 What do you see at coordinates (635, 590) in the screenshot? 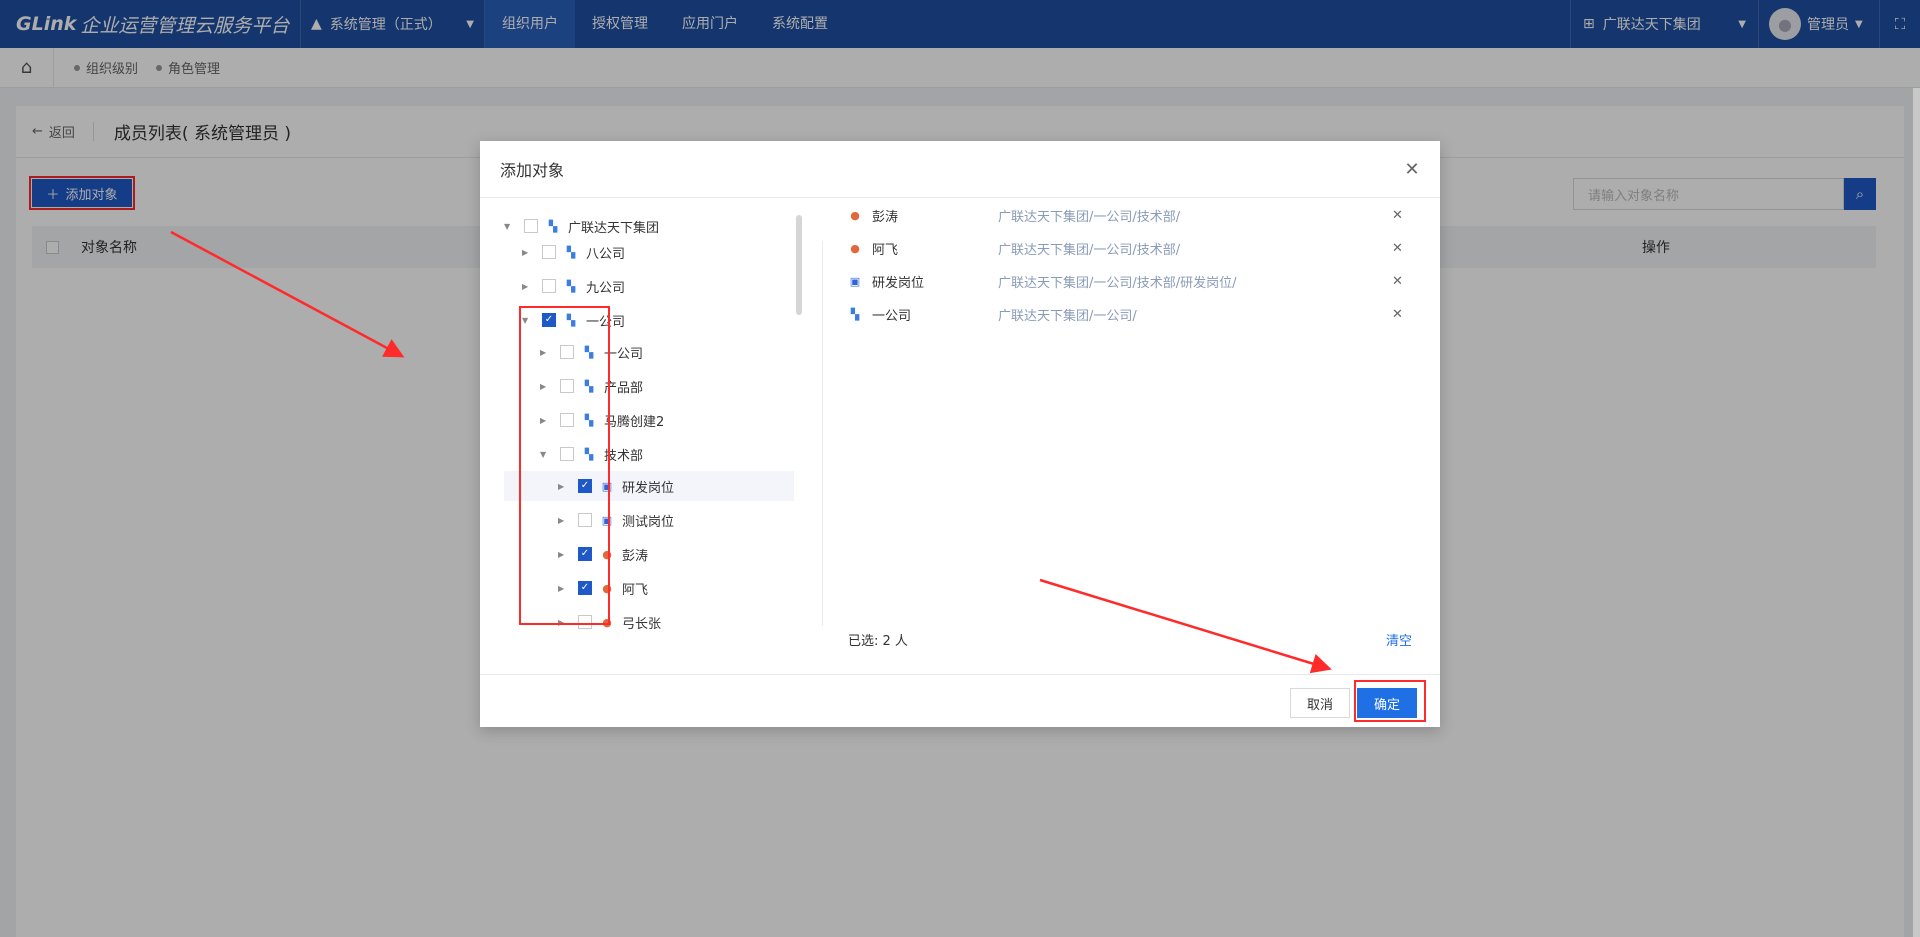
I see `tree-node-label: 阿飞` at bounding box center [635, 590].